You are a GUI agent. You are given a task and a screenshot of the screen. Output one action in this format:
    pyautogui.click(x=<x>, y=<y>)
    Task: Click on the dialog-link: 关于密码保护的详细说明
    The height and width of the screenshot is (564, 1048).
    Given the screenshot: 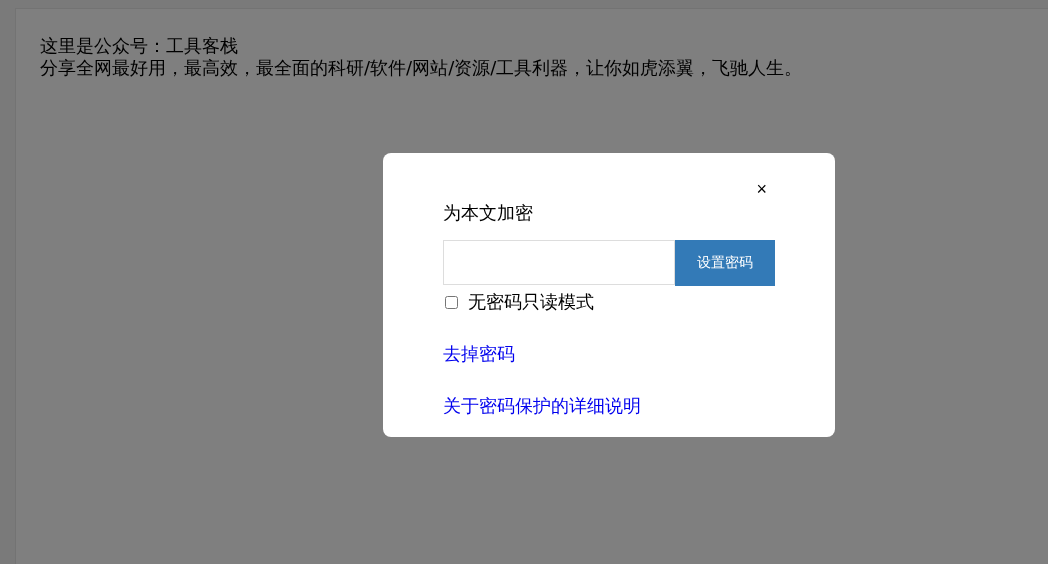 What is the action you would take?
    pyautogui.click(x=542, y=406)
    